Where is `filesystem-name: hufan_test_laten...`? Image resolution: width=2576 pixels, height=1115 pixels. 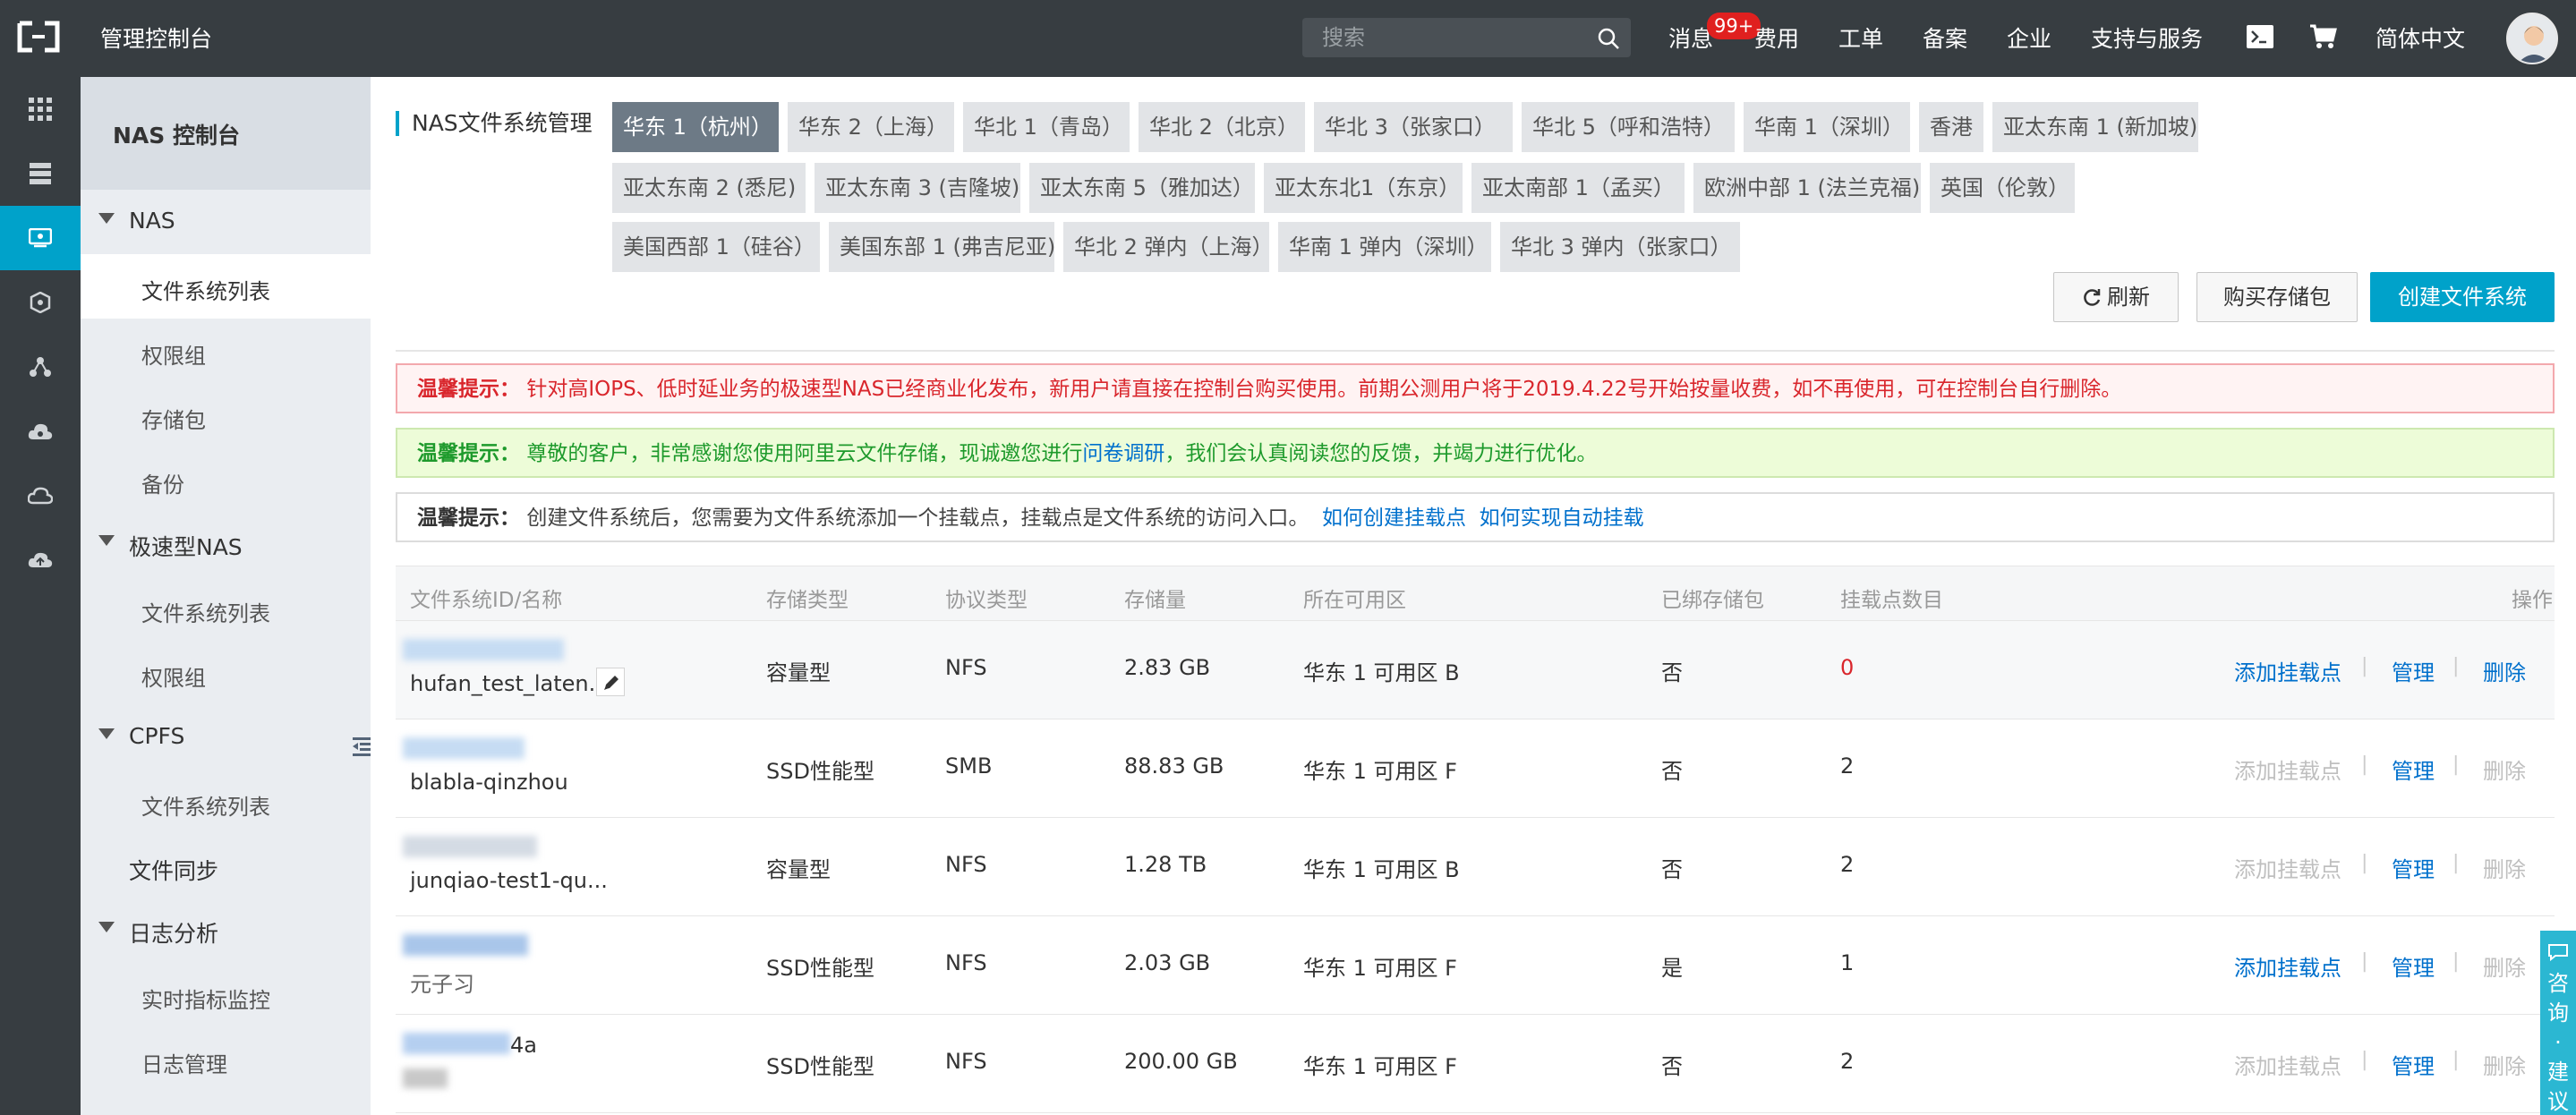 filesystem-name: hufan_test_laten... is located at coordinates (510, 683).